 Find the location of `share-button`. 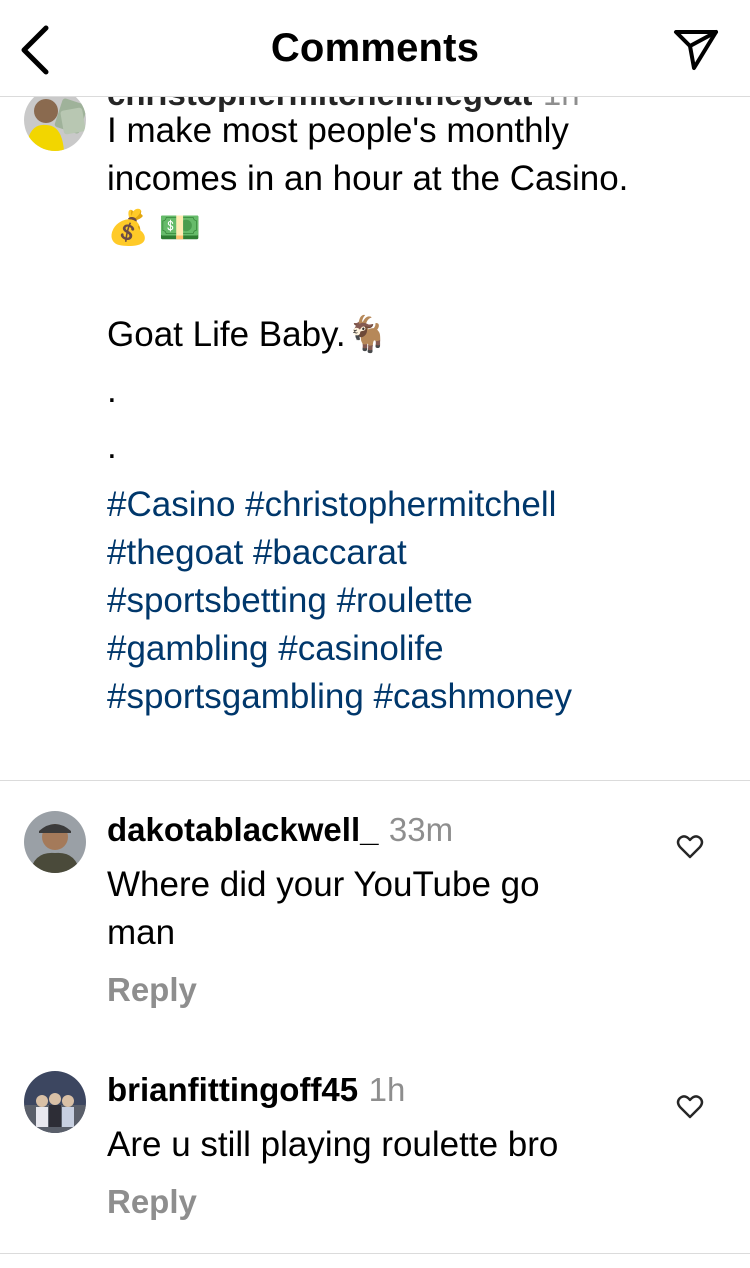

share-button is located at coordinates (696, 50).